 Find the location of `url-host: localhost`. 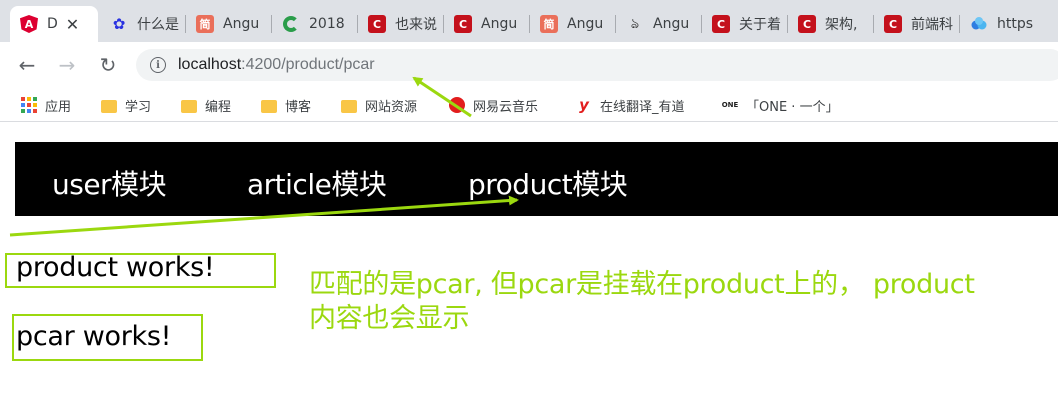

url-host: localhost is located at coordinates (210, 64).